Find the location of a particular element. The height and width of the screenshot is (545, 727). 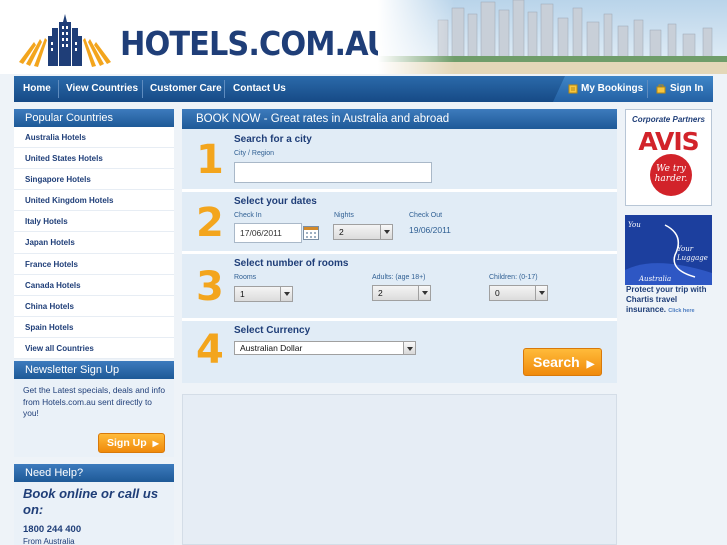

checkout-value: 19/06/2011 is located at coordinates (430, 230).